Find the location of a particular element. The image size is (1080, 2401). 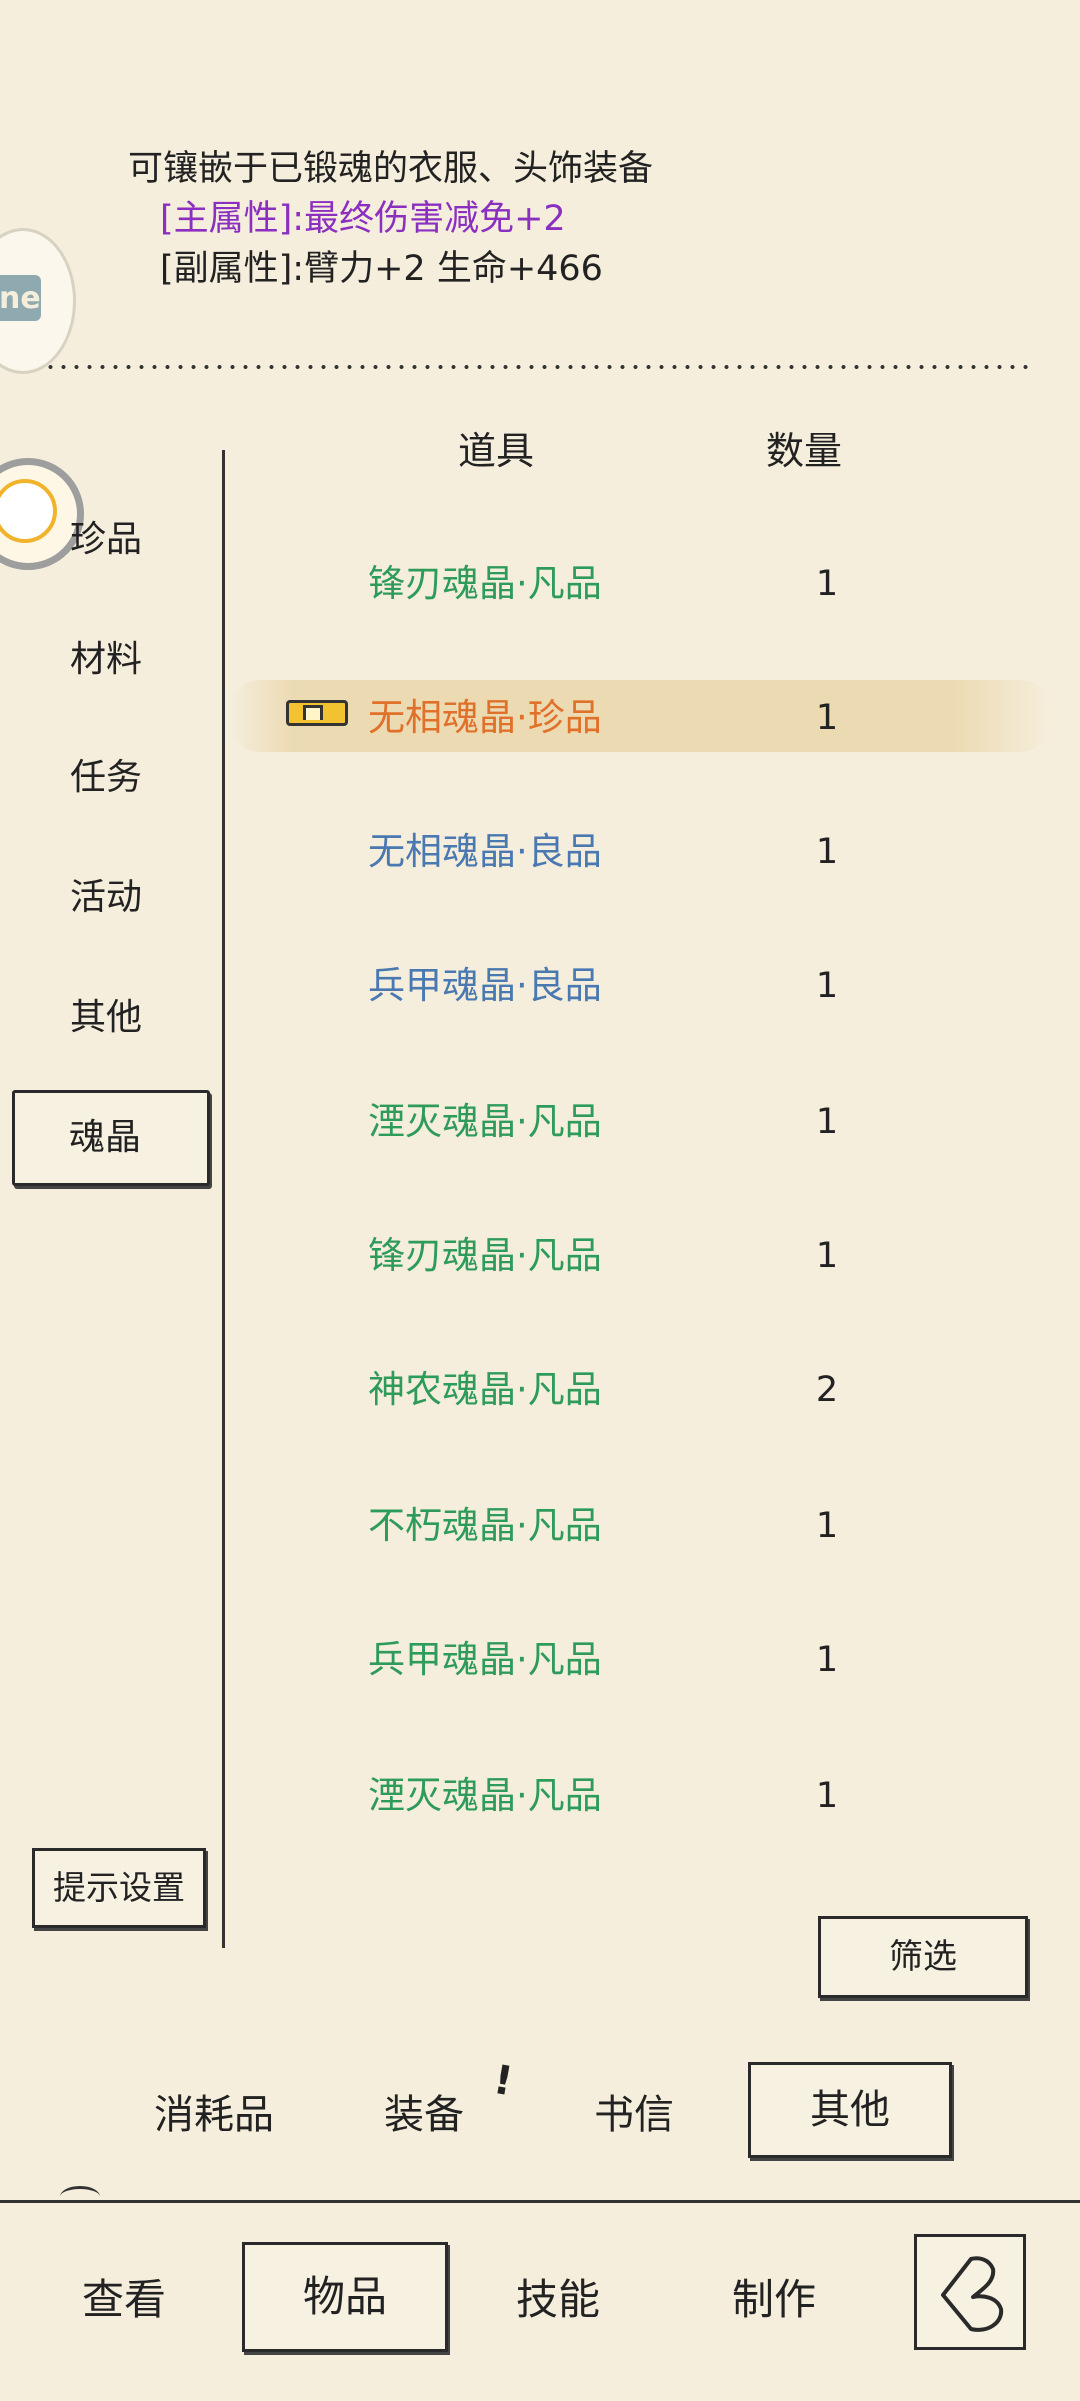

nav-craft: 制作 is located at coordinates (774, 2296).